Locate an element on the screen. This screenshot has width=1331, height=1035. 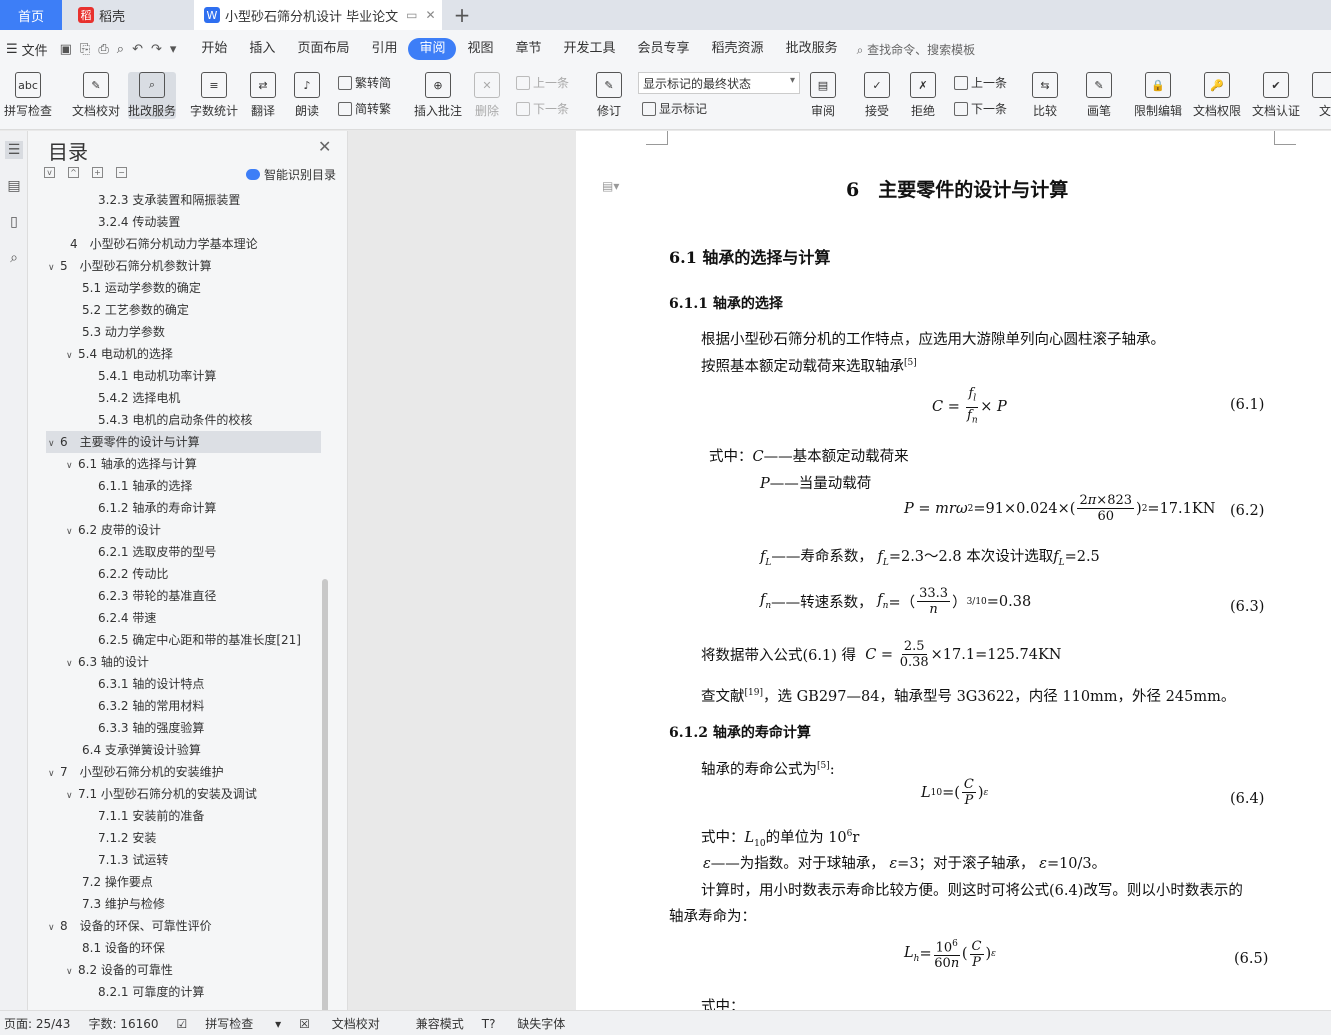
undo-icon: ↶ is located at coordinates (137, 49).